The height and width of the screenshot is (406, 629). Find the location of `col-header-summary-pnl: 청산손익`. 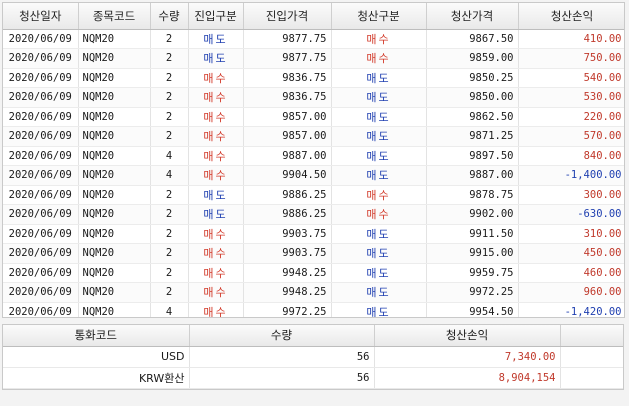

col-header-summary-pnl: 청산손익 is located at coordinates (467, 336).